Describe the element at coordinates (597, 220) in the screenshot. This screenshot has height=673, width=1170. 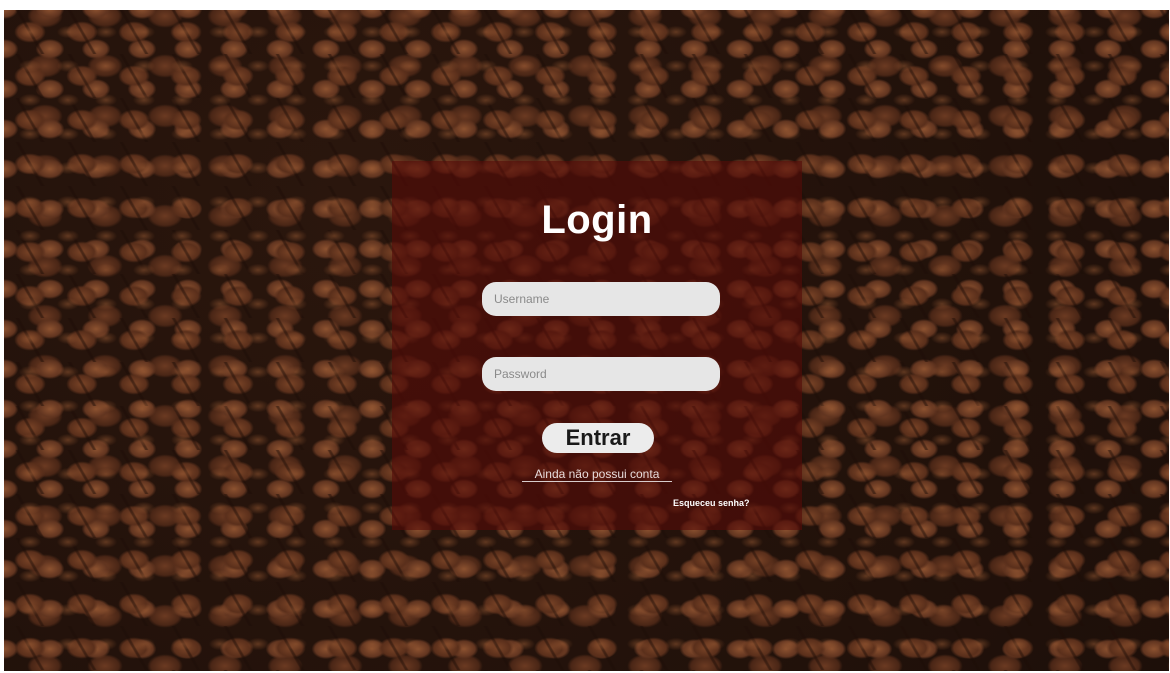
I see `login-title: Login` at that location.